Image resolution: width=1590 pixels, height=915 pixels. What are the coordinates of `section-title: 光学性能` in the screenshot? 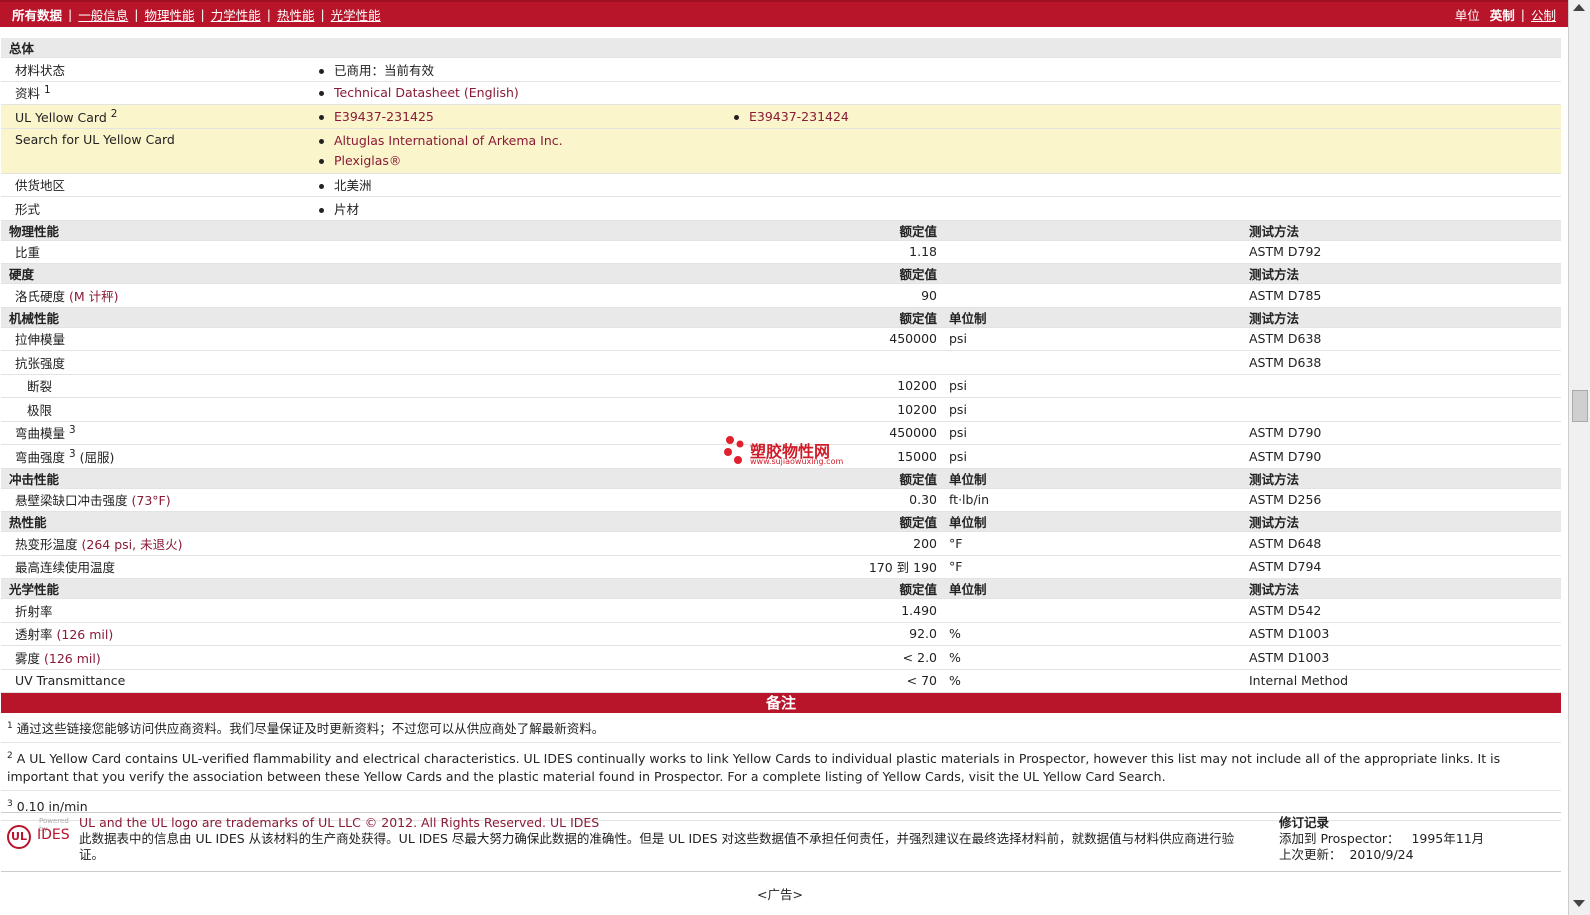 It's located at (363, 588).